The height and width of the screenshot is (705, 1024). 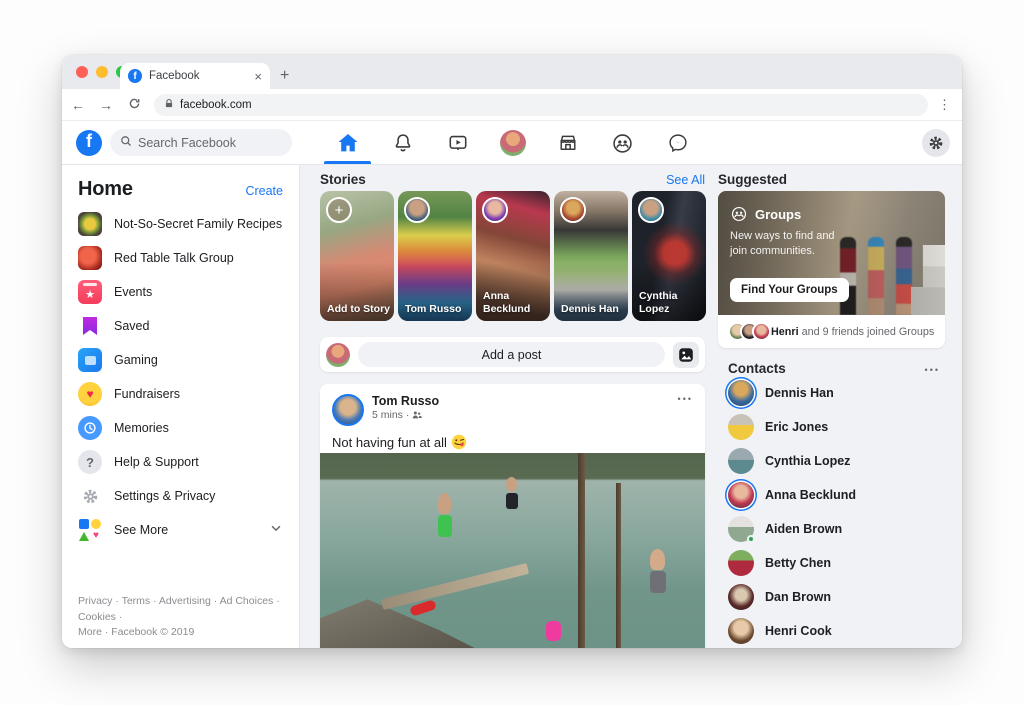 What do you see at coordinates (834, 495) in the screenshot?
I see `contact-row: Anna Becklund` at bounding box center [834, 495].